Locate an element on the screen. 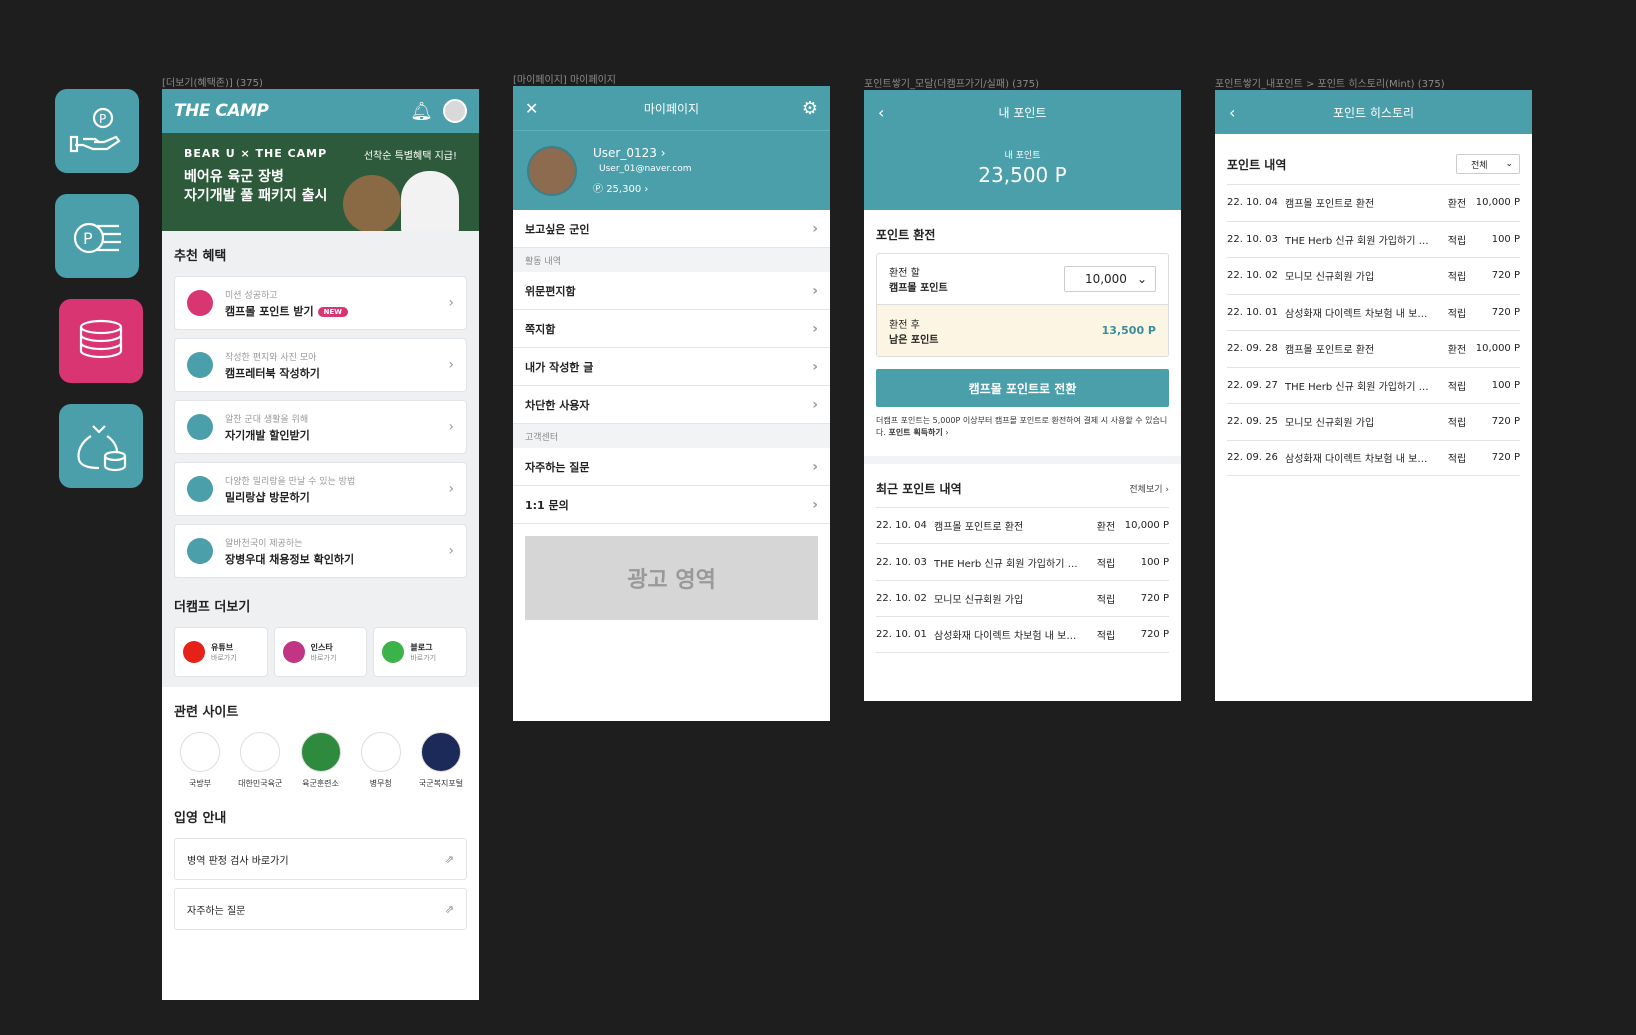  see-all-link: 전체보기 › is located at coordinates (1149, 488).